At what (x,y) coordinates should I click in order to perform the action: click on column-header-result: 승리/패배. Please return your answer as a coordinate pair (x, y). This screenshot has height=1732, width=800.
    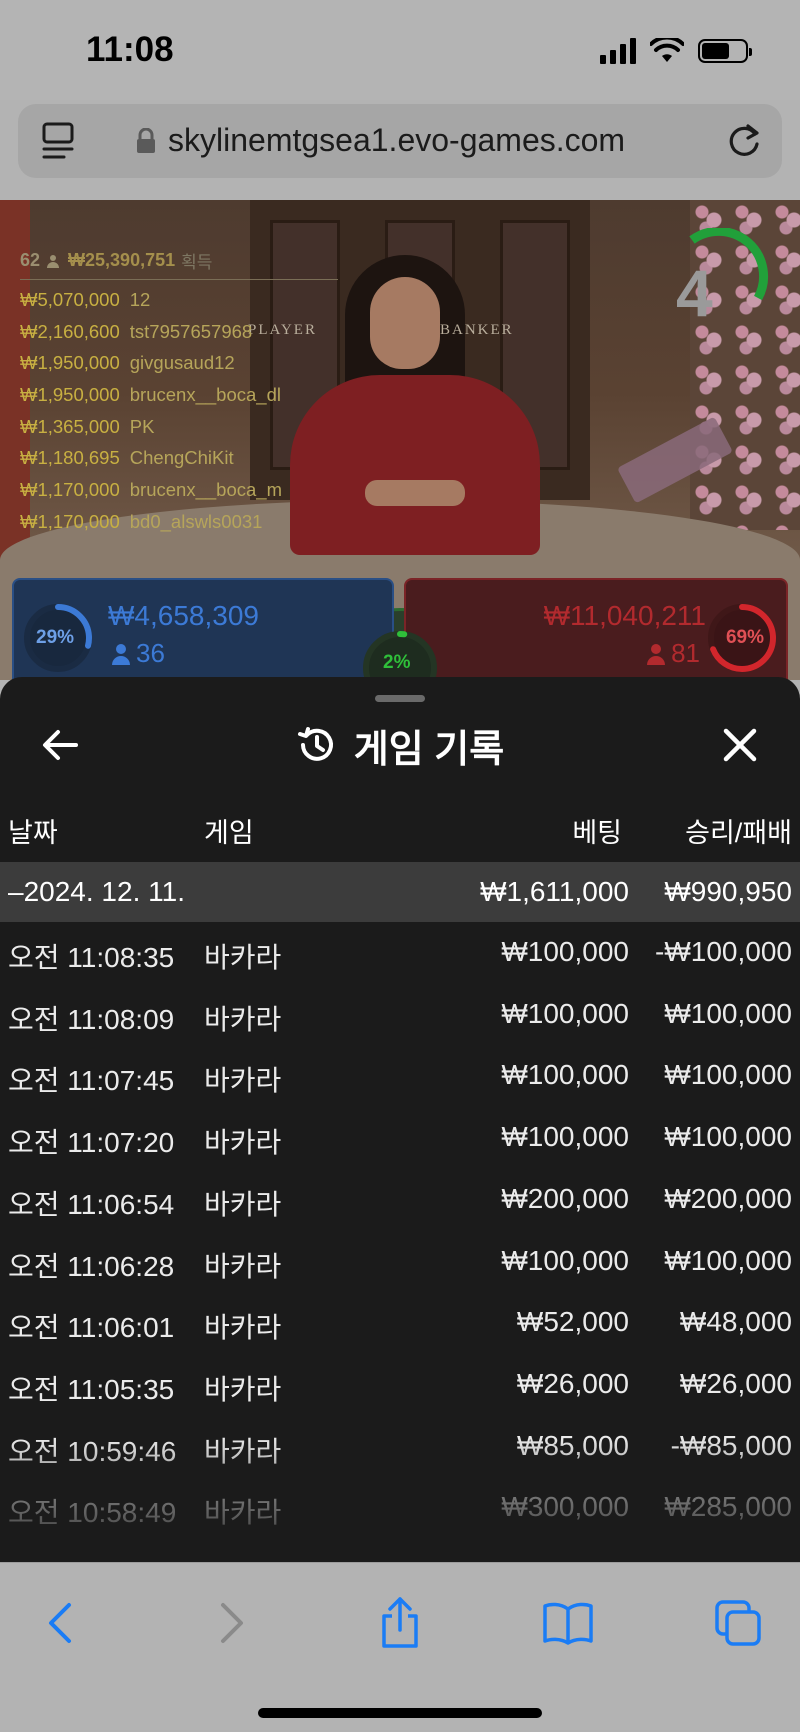
    Looking at the image, I should click on (738, 833).